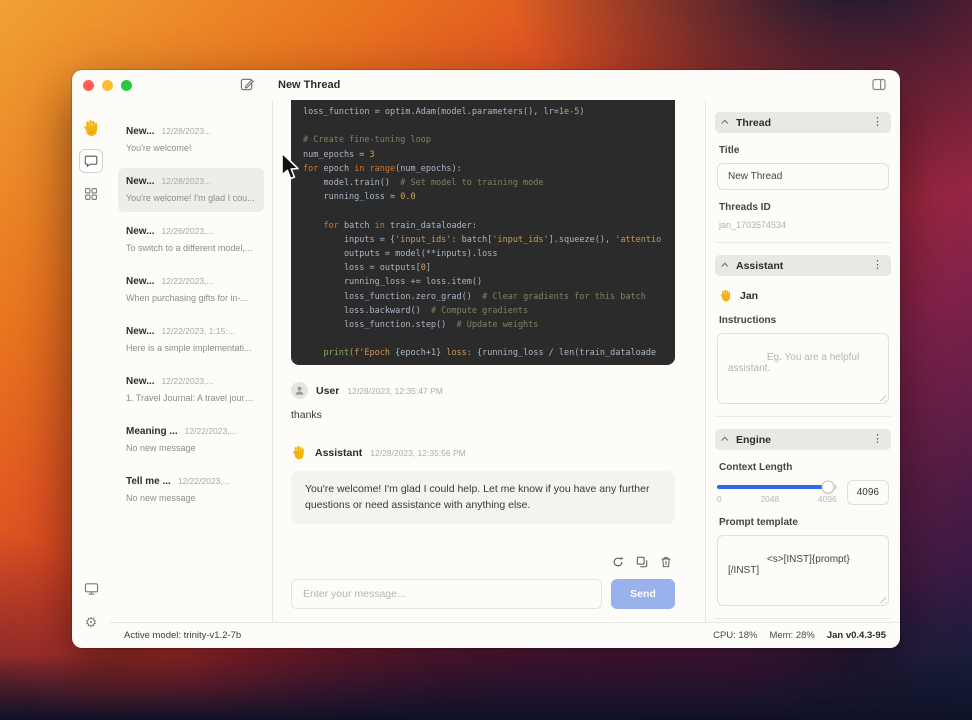  Describe the element at coordinates (735, 635) in the screenshot. I see `cpu-status: CPU: 18%` at that location.